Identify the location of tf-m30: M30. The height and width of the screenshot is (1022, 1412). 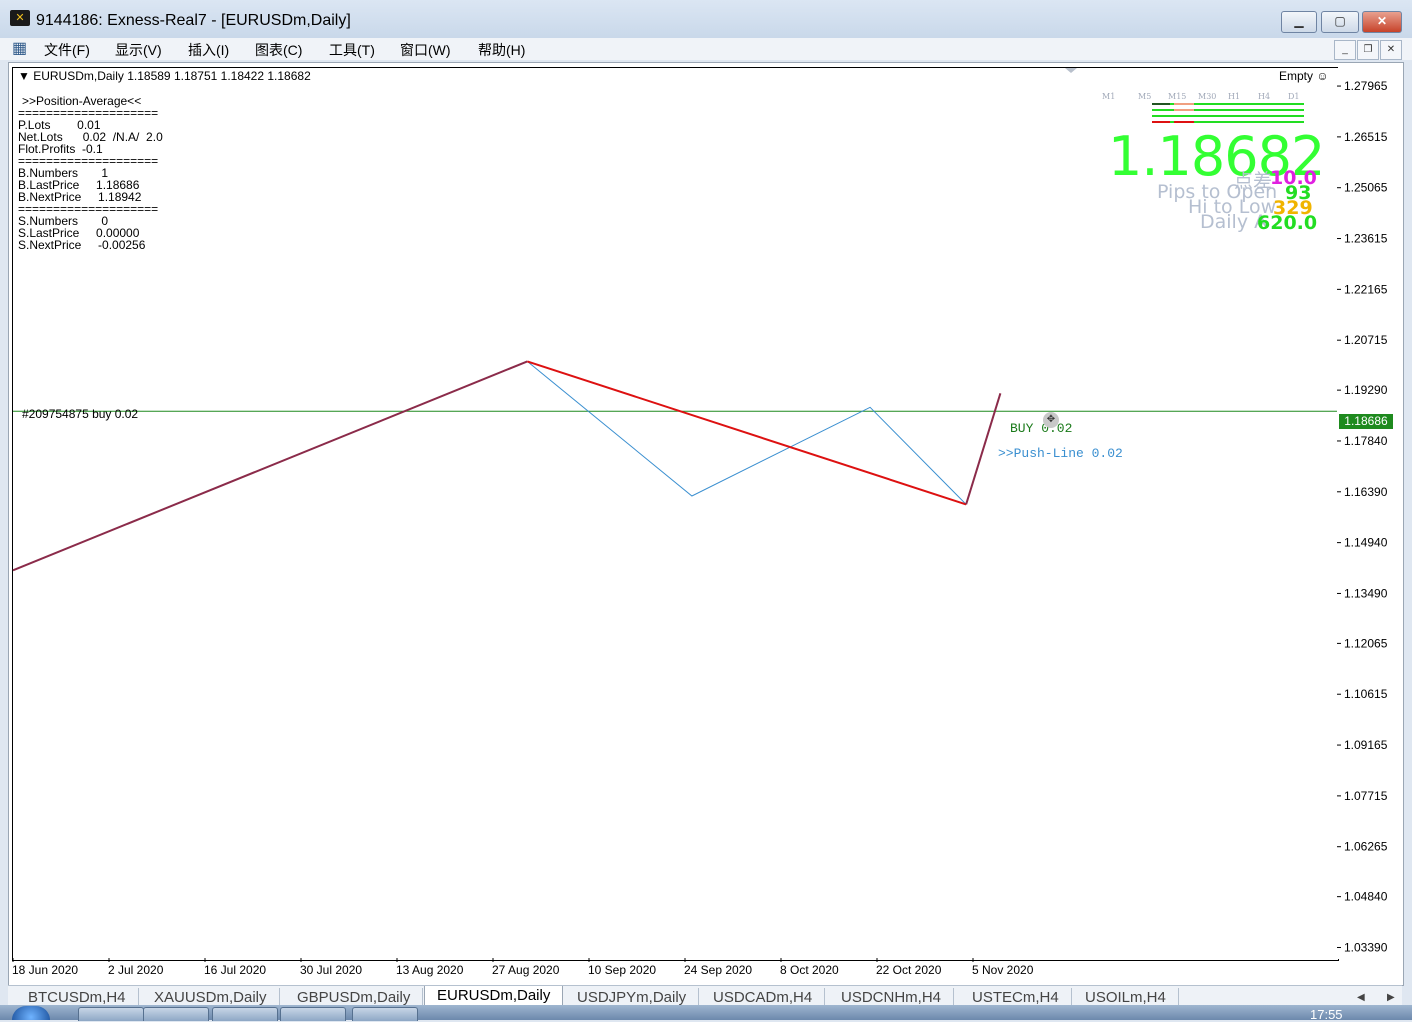
(1207, 96).